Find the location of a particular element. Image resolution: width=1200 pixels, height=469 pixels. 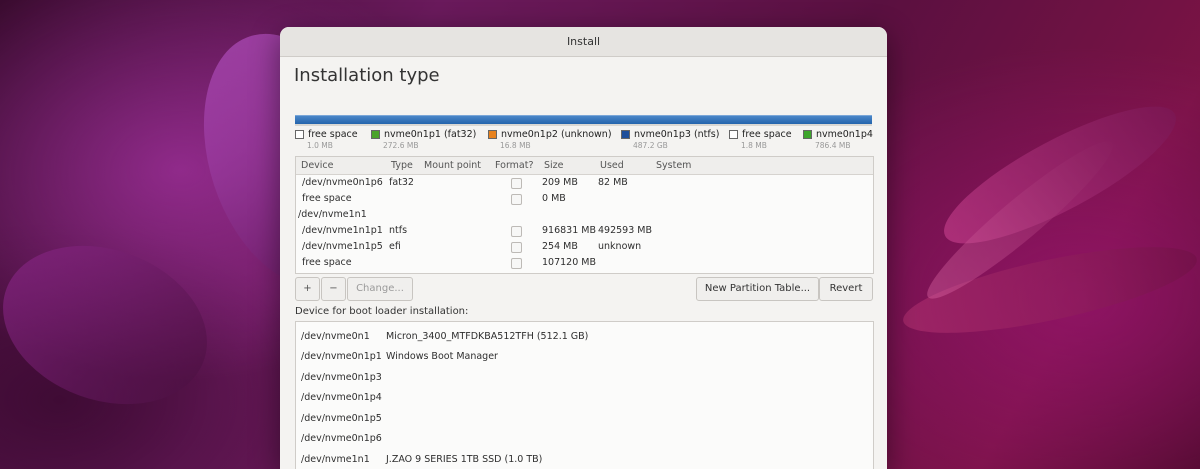

legend-item: nvme0n1p1 (fat32) 272.6 MB is located at coordinates (423, 139).